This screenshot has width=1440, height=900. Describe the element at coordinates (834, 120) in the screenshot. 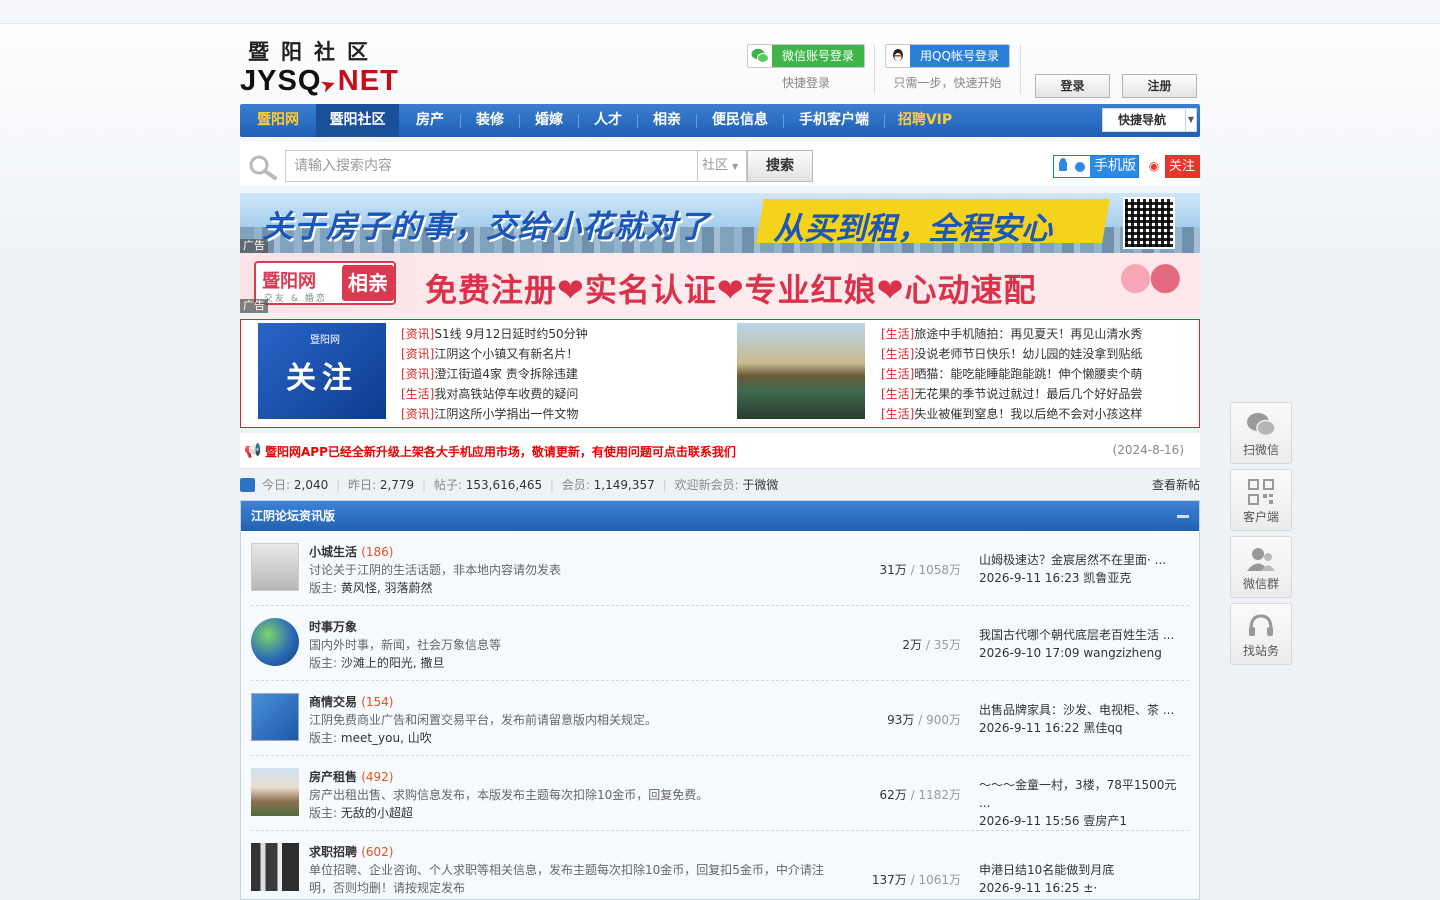

I see `nav-item-mobile: 手机客户端` at that location.